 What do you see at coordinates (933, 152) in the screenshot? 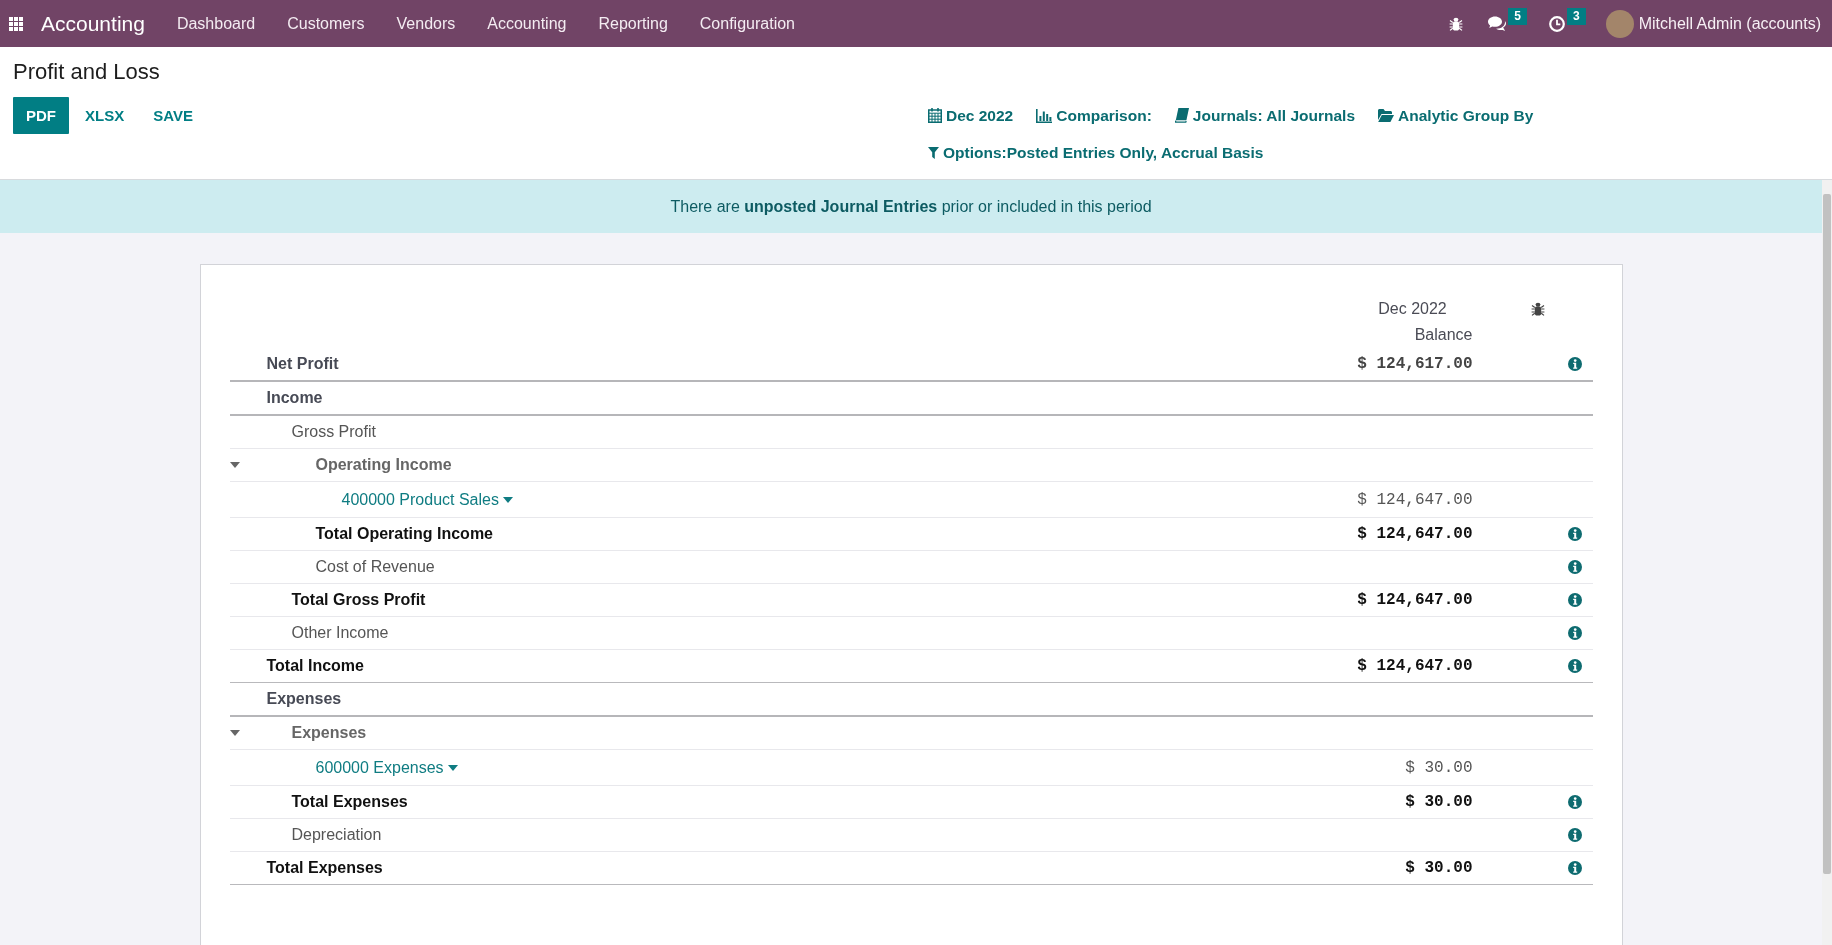
I see `funnel-icon` at bounding box center [933, 152].